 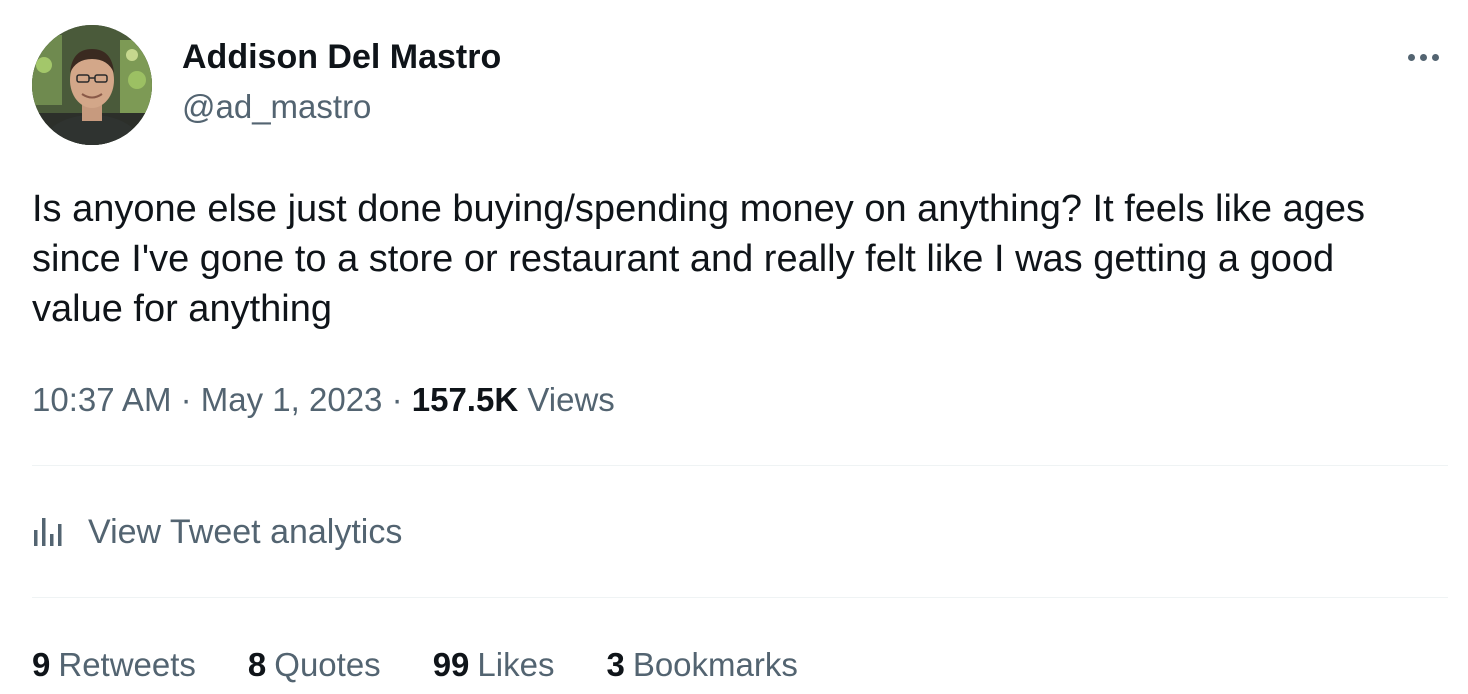 What do you see at coordinates (341, 57) in the screenshot?
I see `author-name: Addison Del Mastro` at bounding box center [341, 57].